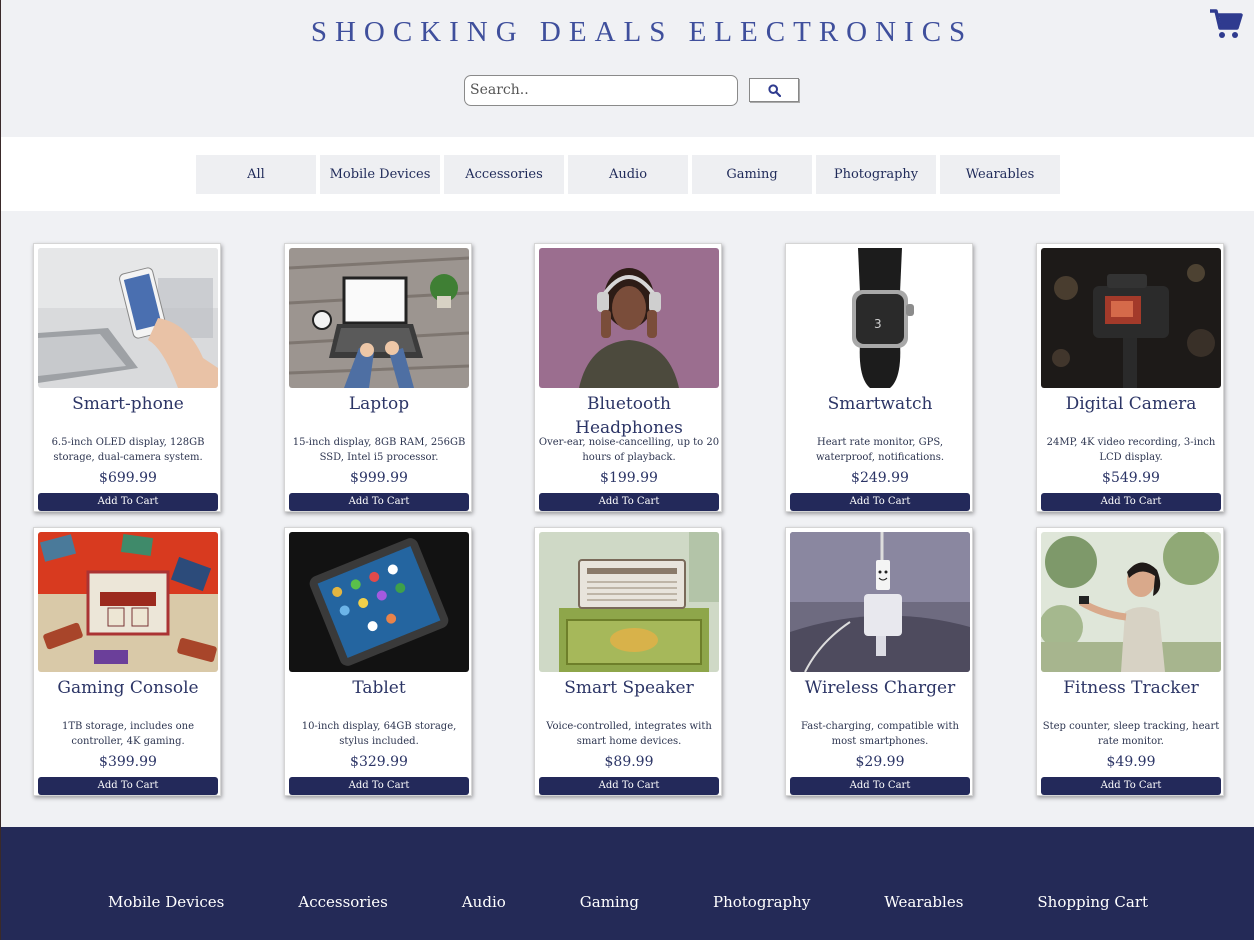 This screenshot has height=940, width=1254. Describe the element at coordinates (1092, 902) in the screenshot. I see `footer-link-shopping-cart: Shopping Cart` at that location.